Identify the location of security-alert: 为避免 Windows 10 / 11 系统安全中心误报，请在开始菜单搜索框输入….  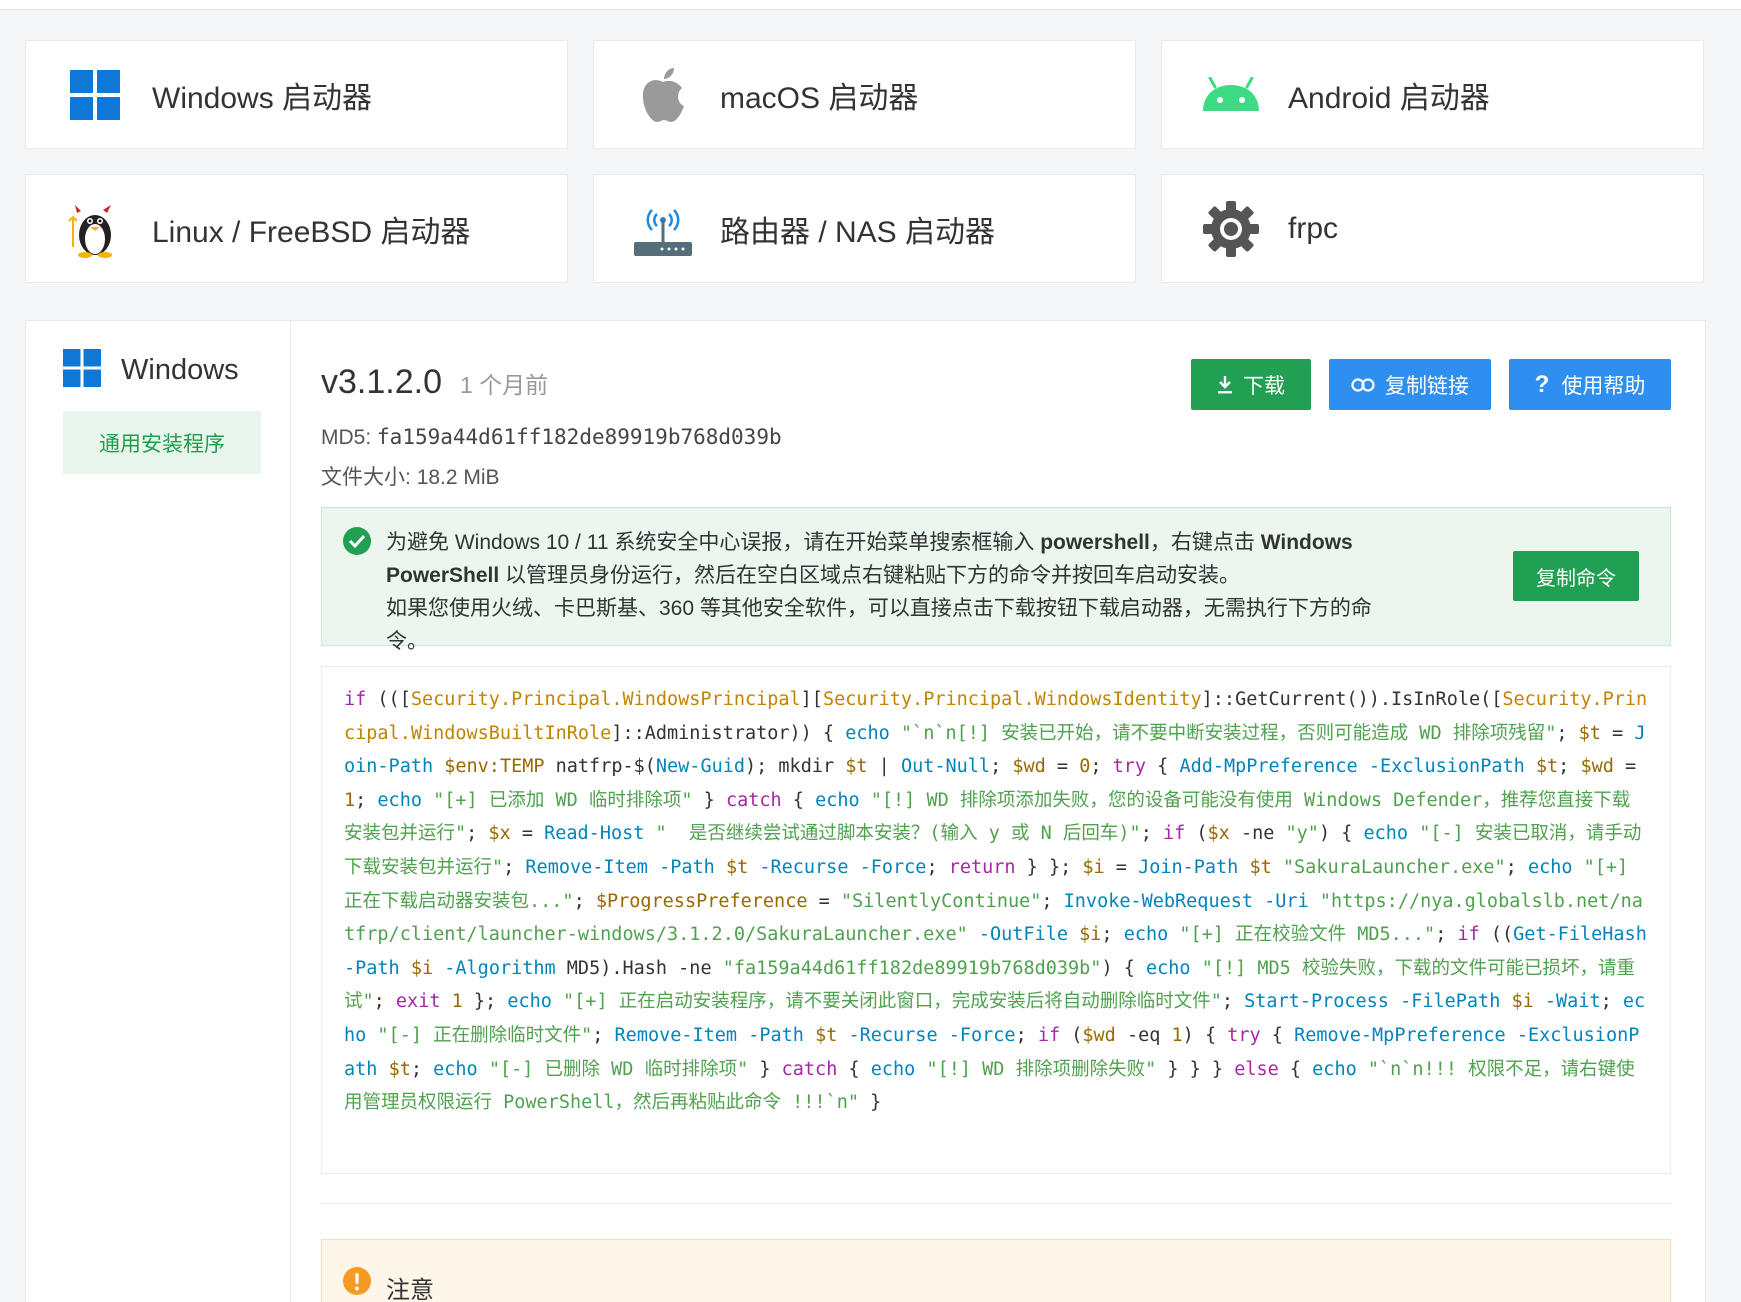
(996, 580).